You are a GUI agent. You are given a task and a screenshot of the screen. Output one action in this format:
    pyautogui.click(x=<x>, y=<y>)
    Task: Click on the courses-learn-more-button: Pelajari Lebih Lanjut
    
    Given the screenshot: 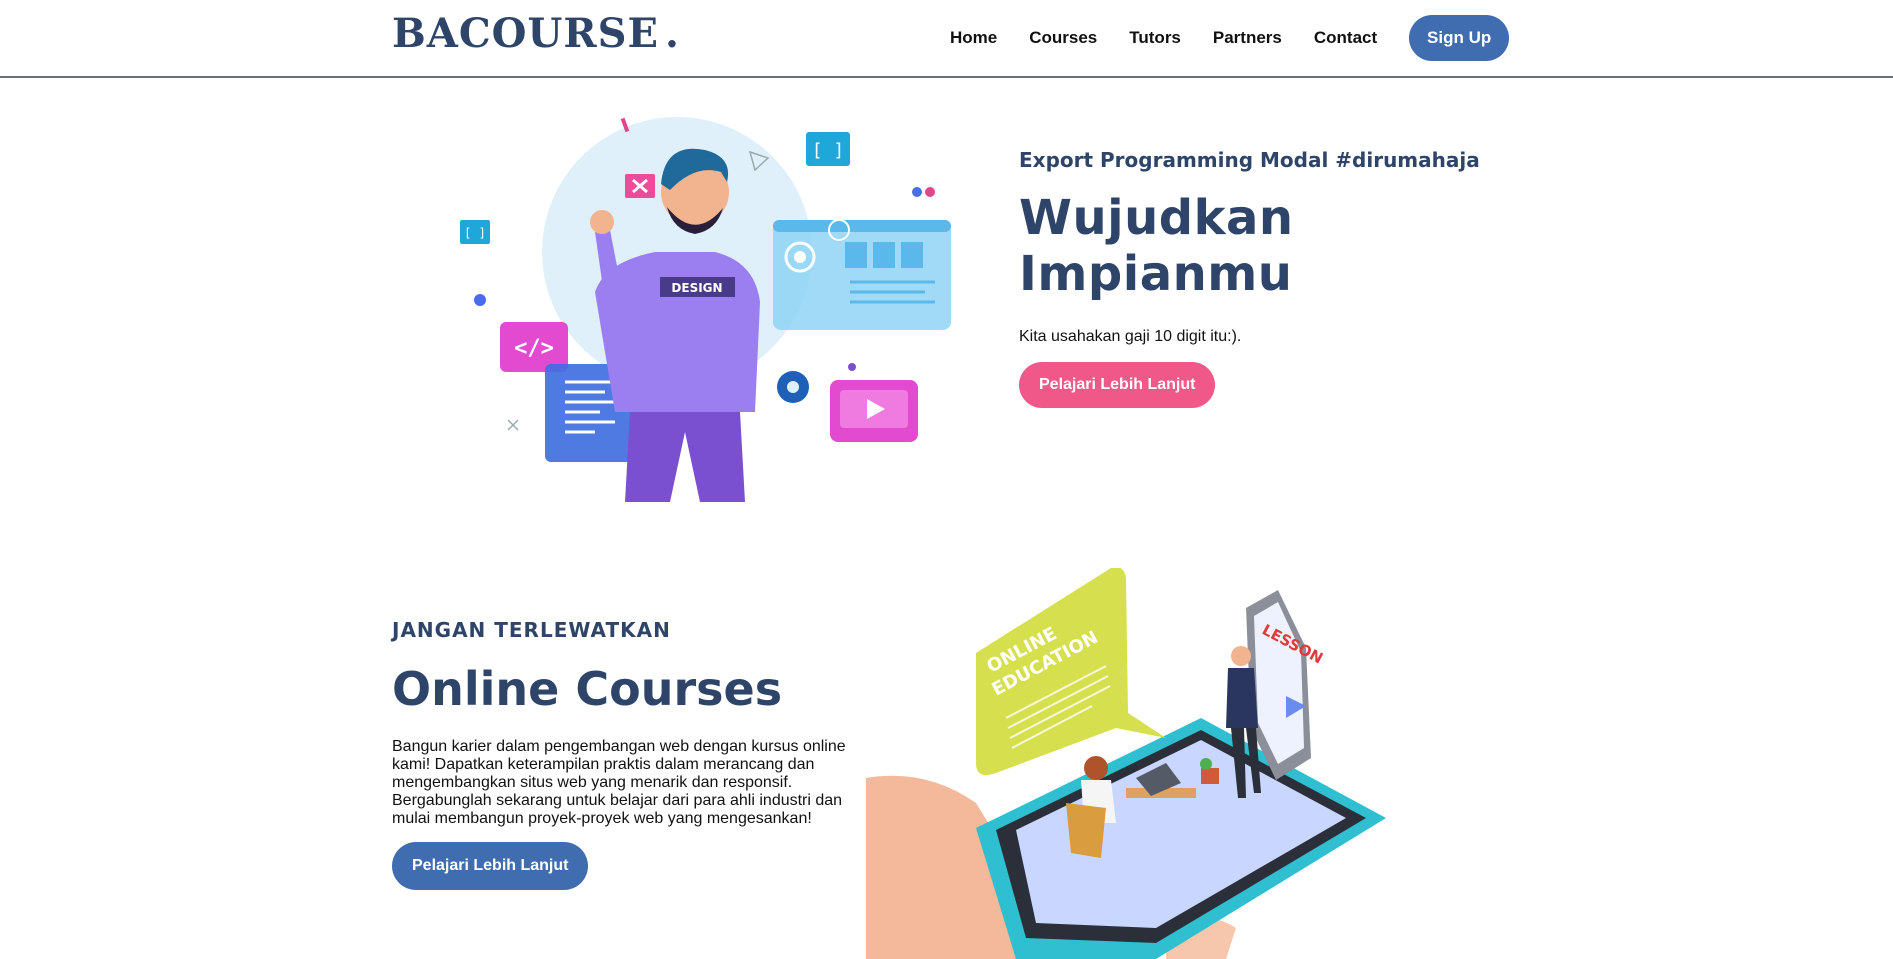 What is the action you would take?
    pyautogui.click(x=490, y=866)
    